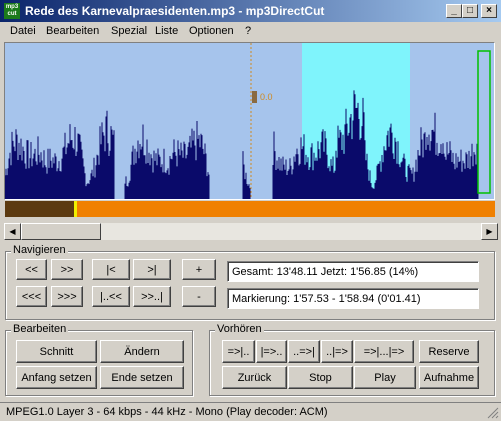 Image resolution: width=501 pixels, height=421 pixels. Describe the element at coordinates (211, 31) in the screenshot. I see `menu-optionen: Optionen` at that location.